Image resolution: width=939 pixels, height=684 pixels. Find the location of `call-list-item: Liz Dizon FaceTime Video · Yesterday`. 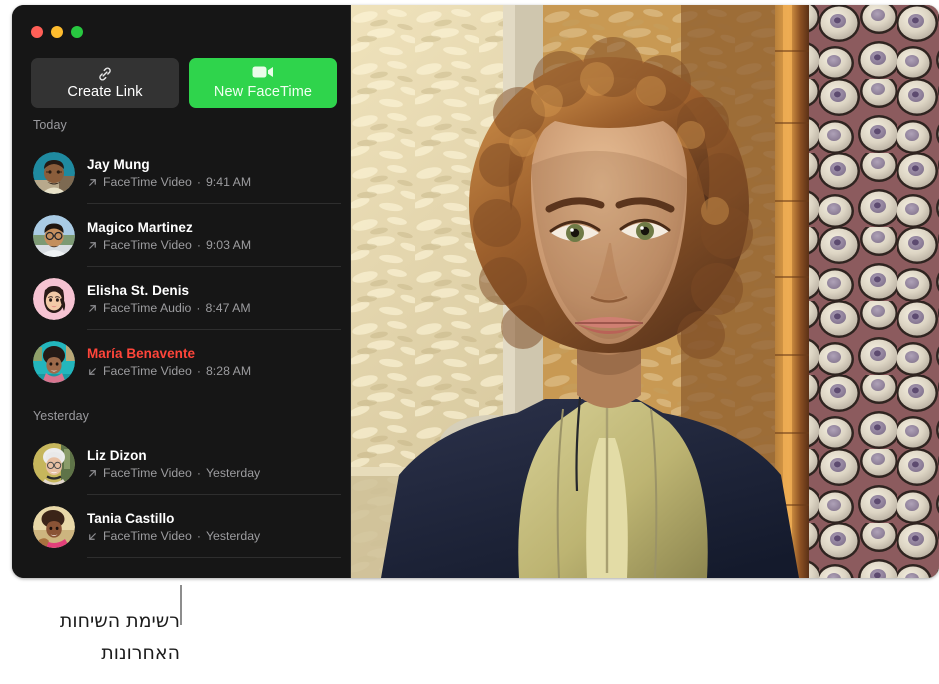

call-list-item: Liz Dizon FaceTime Video · Yesterday is located at coordinates (181, 463).